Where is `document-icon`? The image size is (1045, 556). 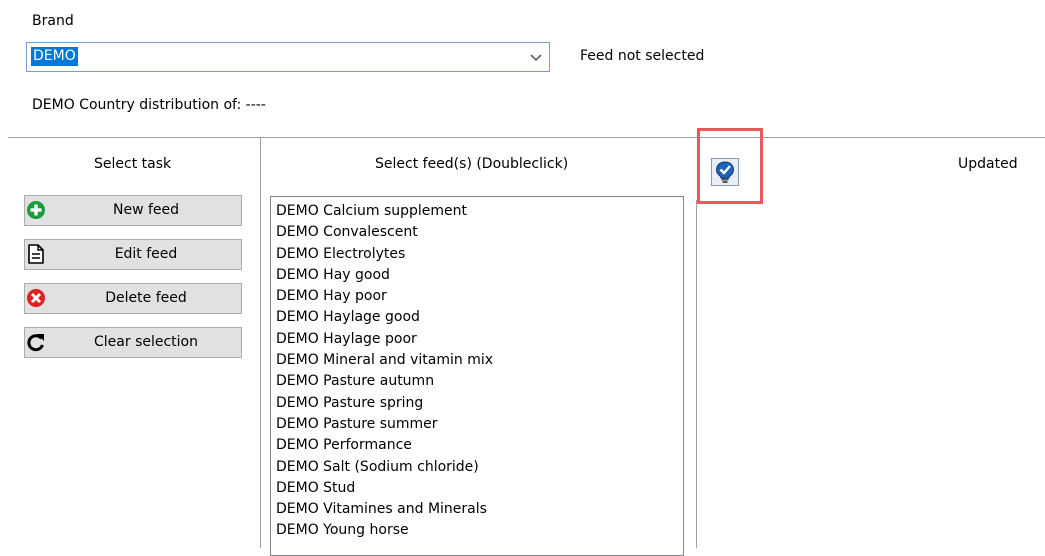
document-icon is located at coordinates (36, 254).